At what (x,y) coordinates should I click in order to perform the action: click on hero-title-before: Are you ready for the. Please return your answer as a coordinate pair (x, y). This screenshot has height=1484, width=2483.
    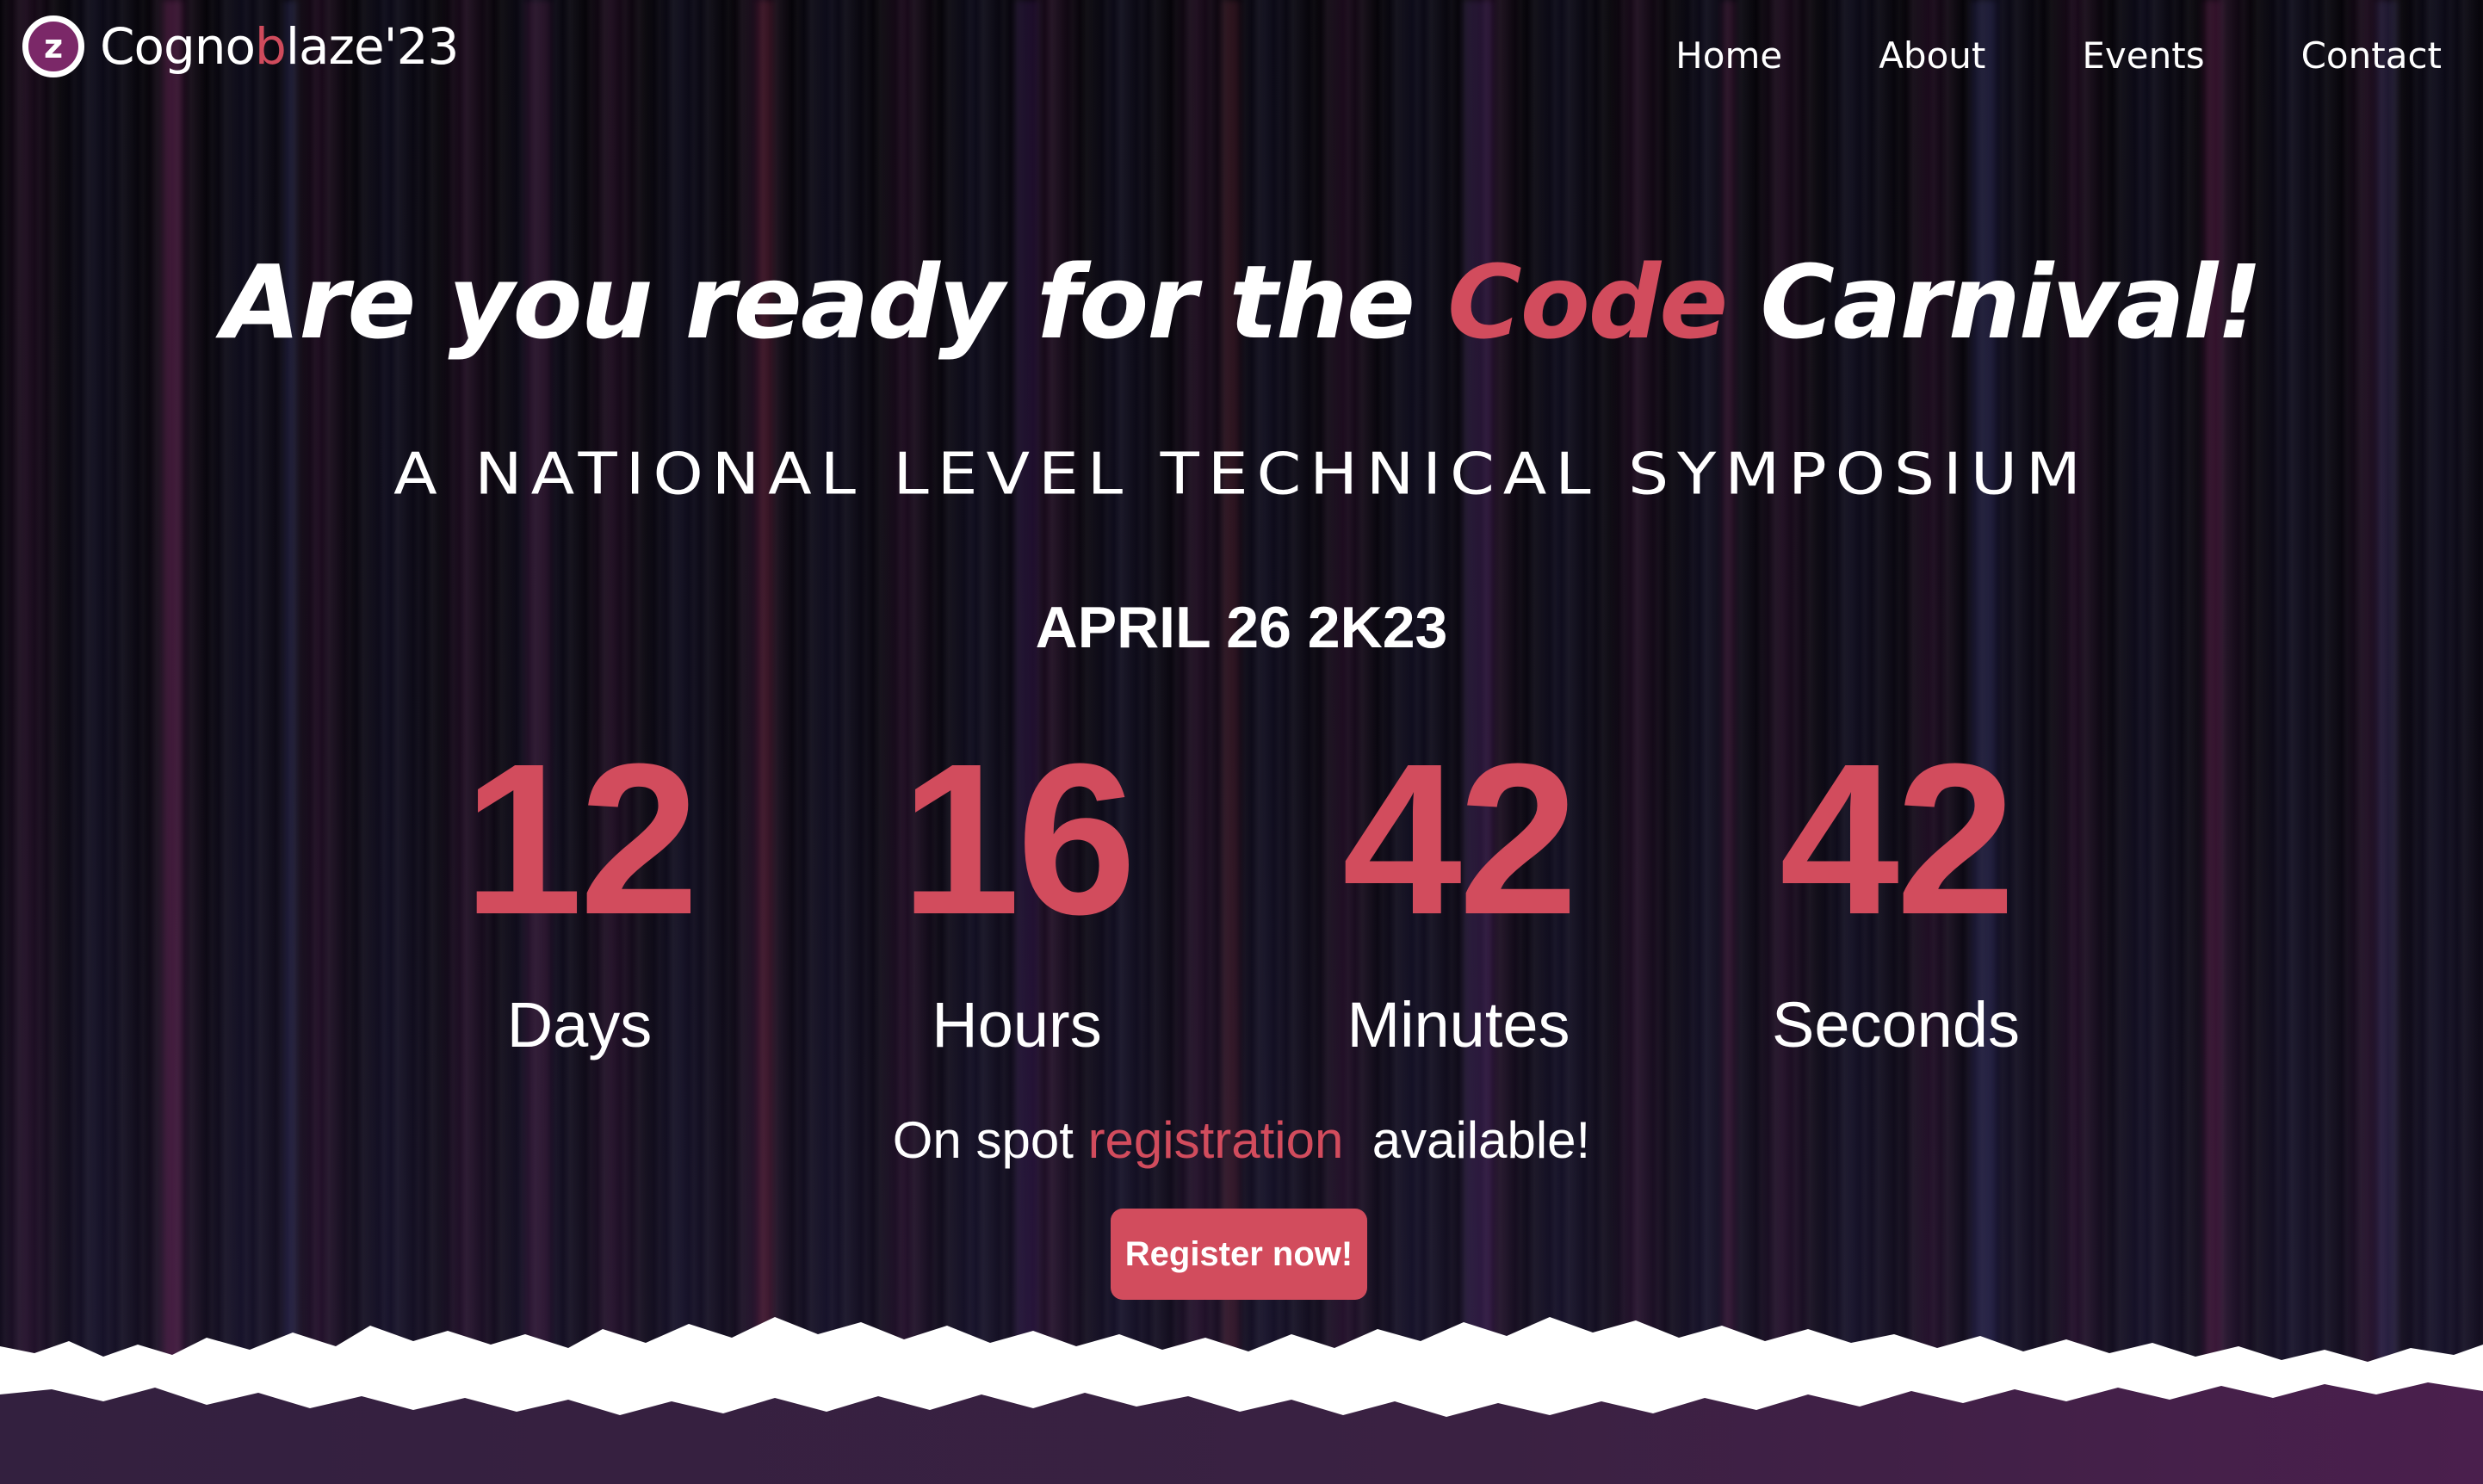
    Looking at the image, I should click on (834, 302).